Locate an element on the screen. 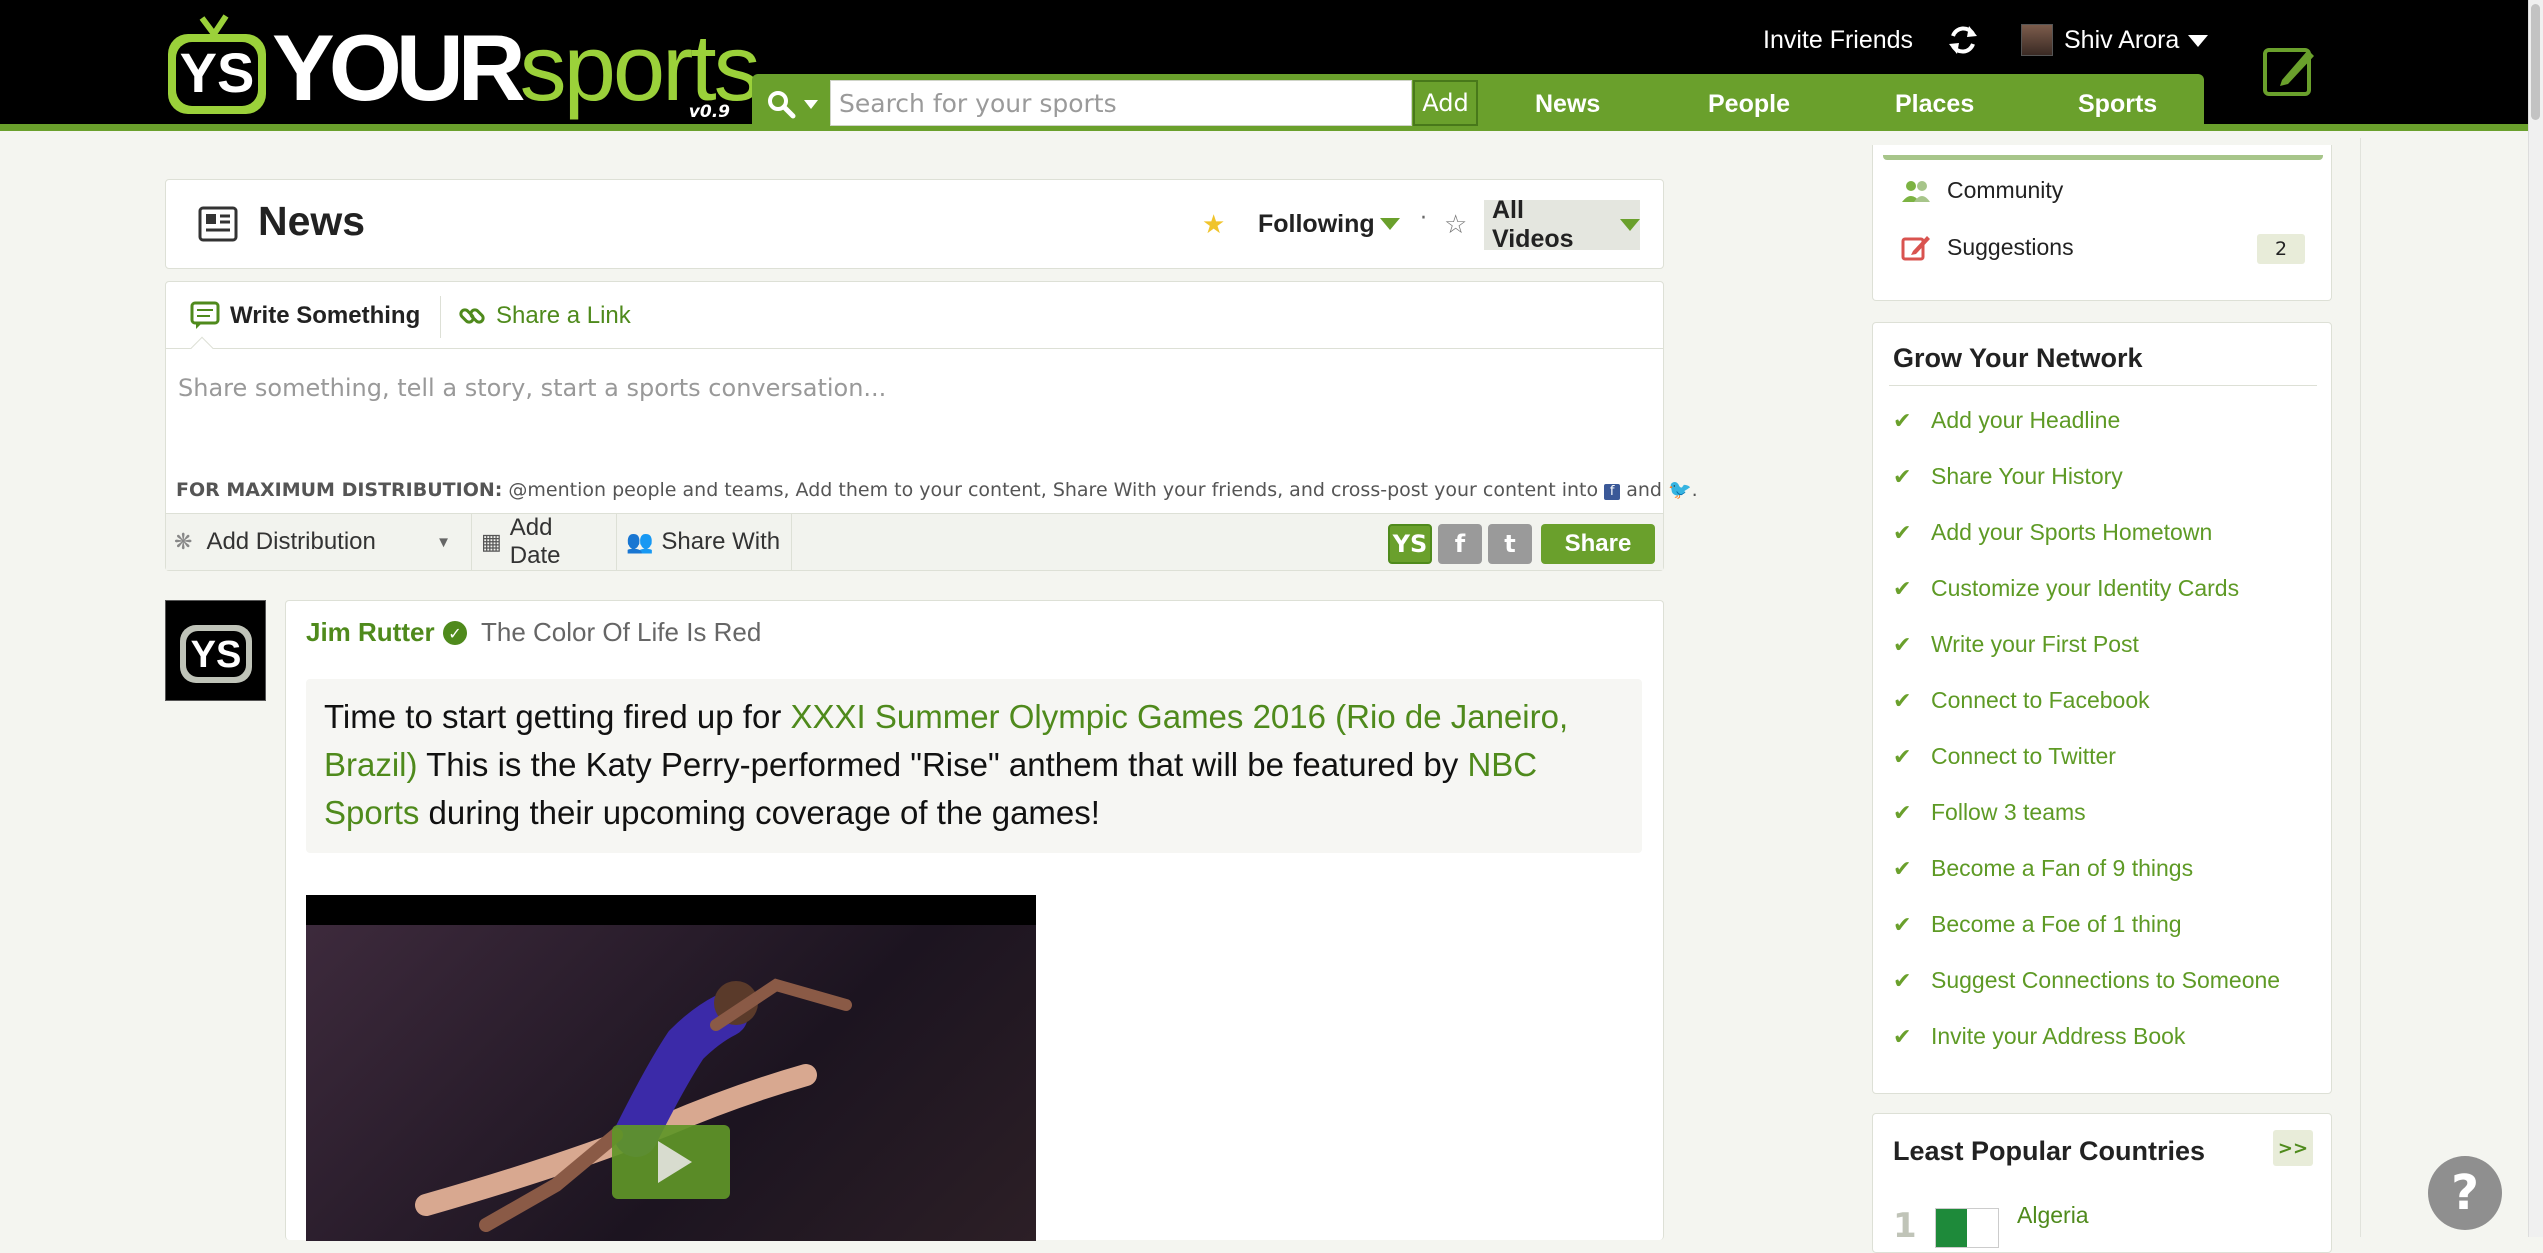 This screenshot has height=1253, width=2543. help-icon: ? is located at coordinates (2465, 1193).